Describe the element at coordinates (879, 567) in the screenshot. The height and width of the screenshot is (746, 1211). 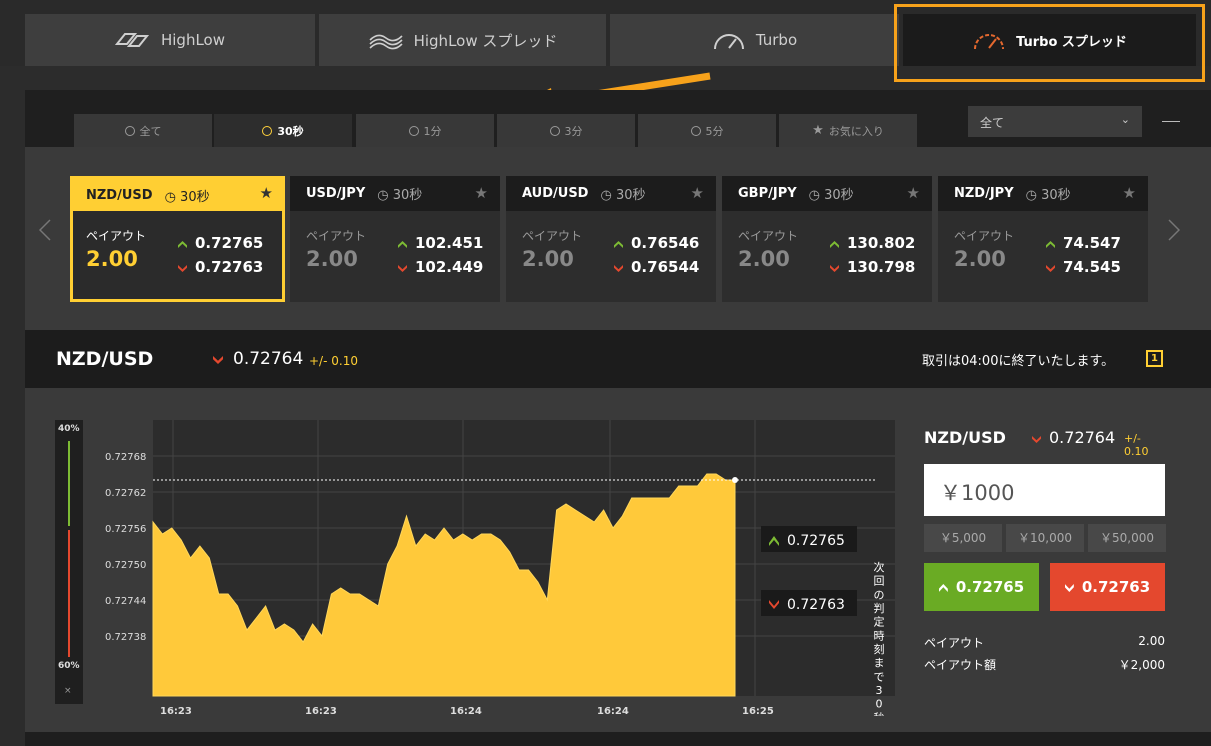
I see `countdown-char: 次` at that location.